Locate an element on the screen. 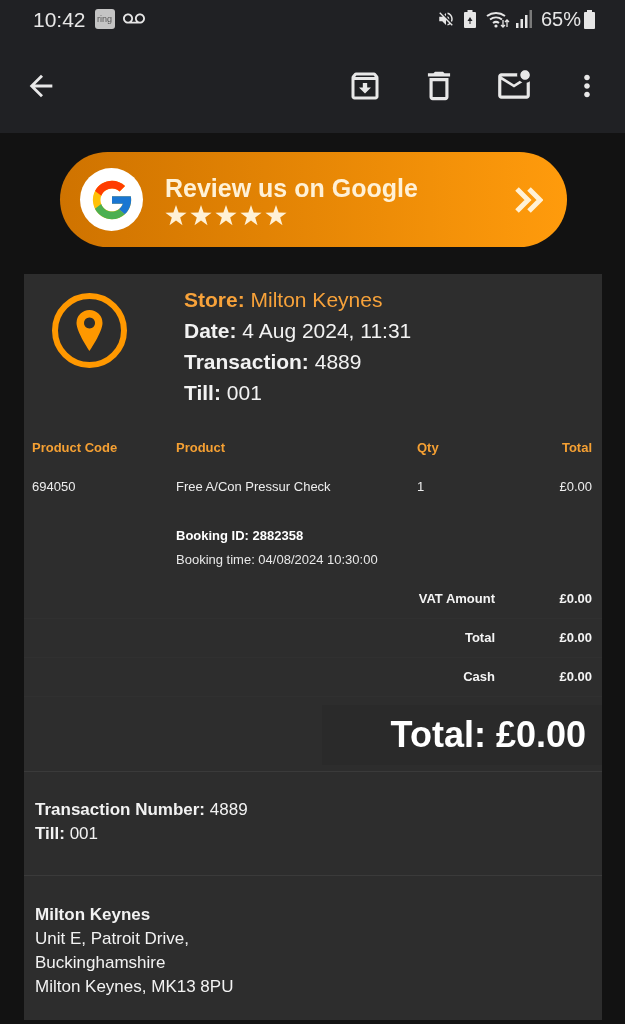  column-header: Product is located at coordinates (201, 448).